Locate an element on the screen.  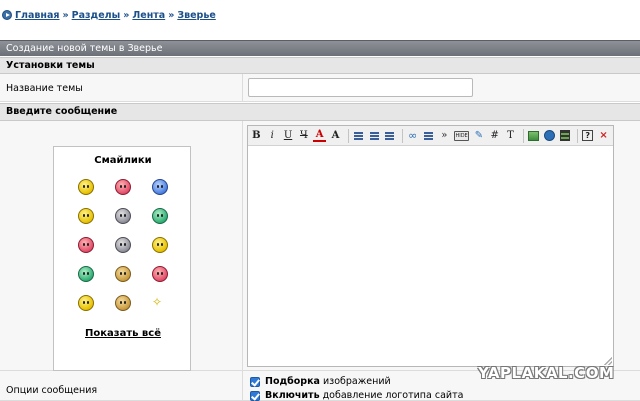
cheerleader-smiley-icon is located at coordinates (160, 274).